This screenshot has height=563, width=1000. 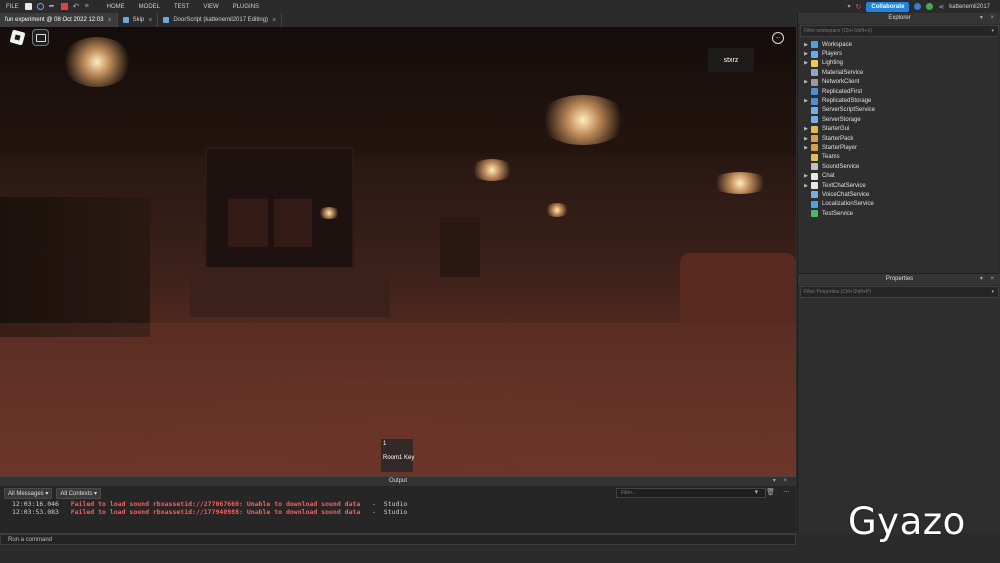 What do you see at coordinates (149, 7) in the screenshot?
I see `menu-model: MODEL` at bounding box center [149, 7].